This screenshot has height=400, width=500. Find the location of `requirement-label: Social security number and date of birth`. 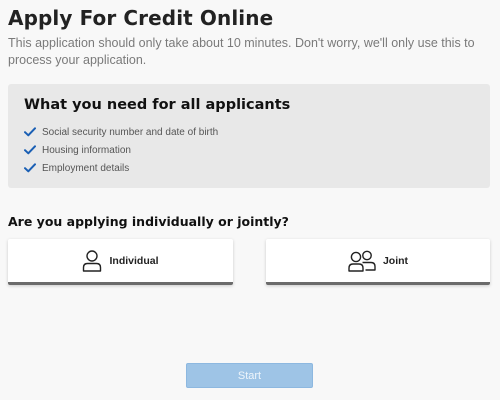

requirement-label: Social security number and date of birth is located at coordinates (130, 132).